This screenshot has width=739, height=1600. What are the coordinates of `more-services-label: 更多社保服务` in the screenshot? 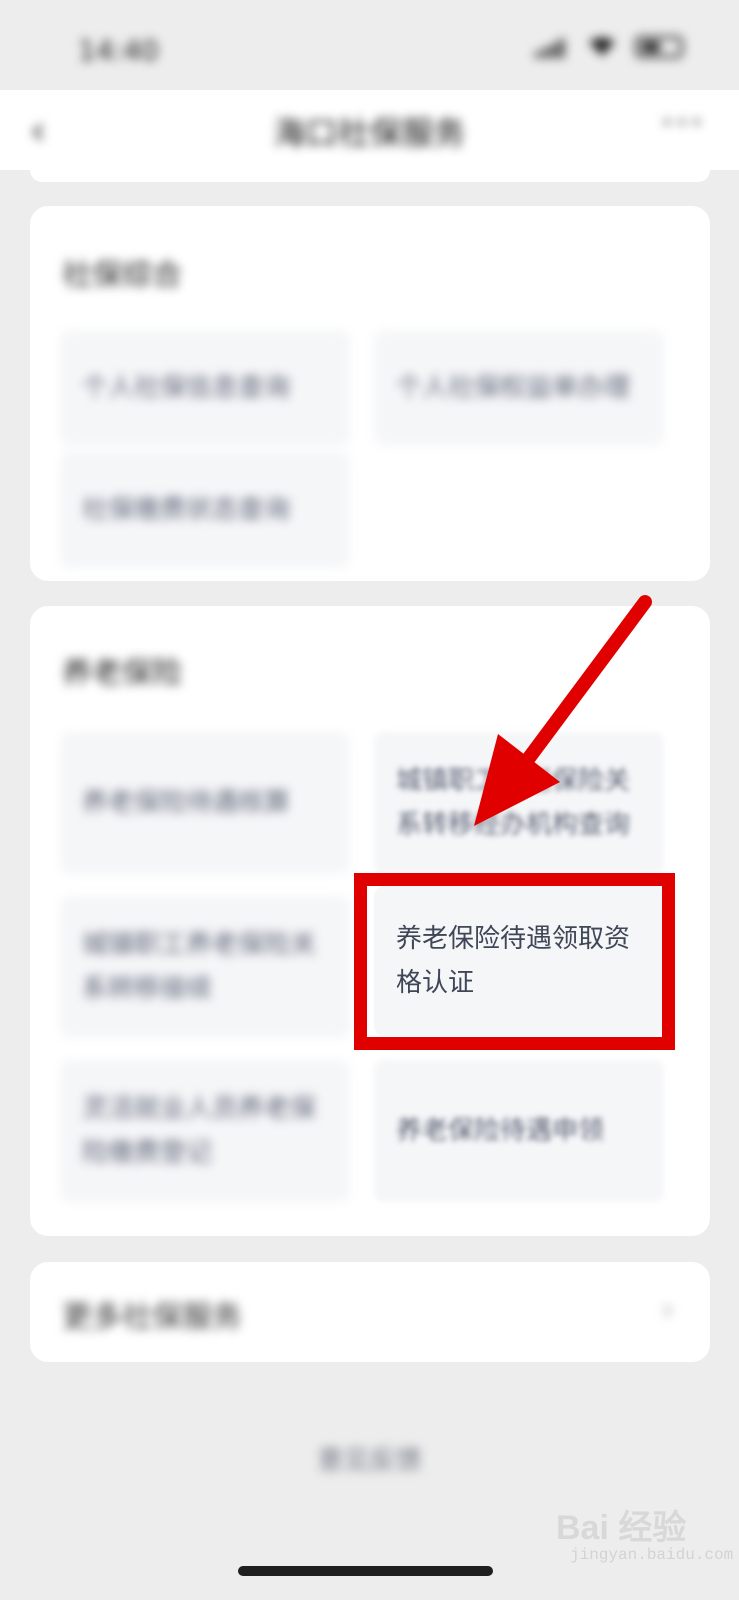 It's located at (152, 1317).